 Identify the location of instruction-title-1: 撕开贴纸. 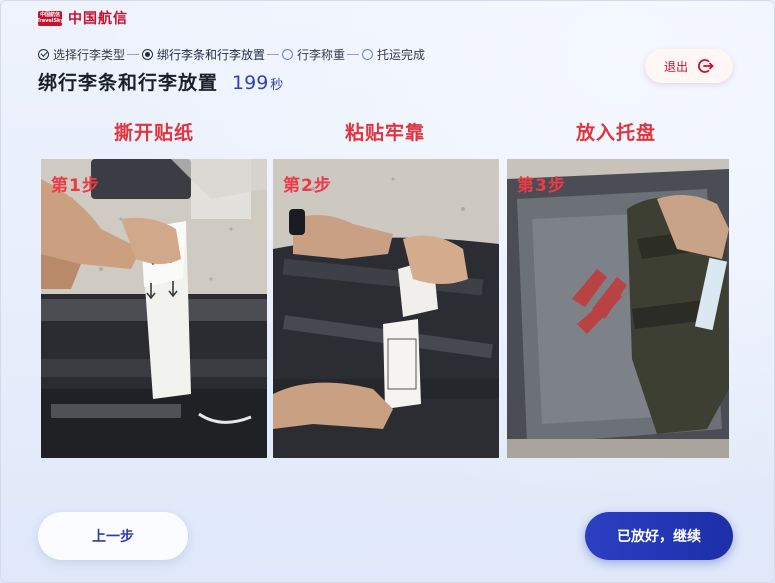
(153, 133).